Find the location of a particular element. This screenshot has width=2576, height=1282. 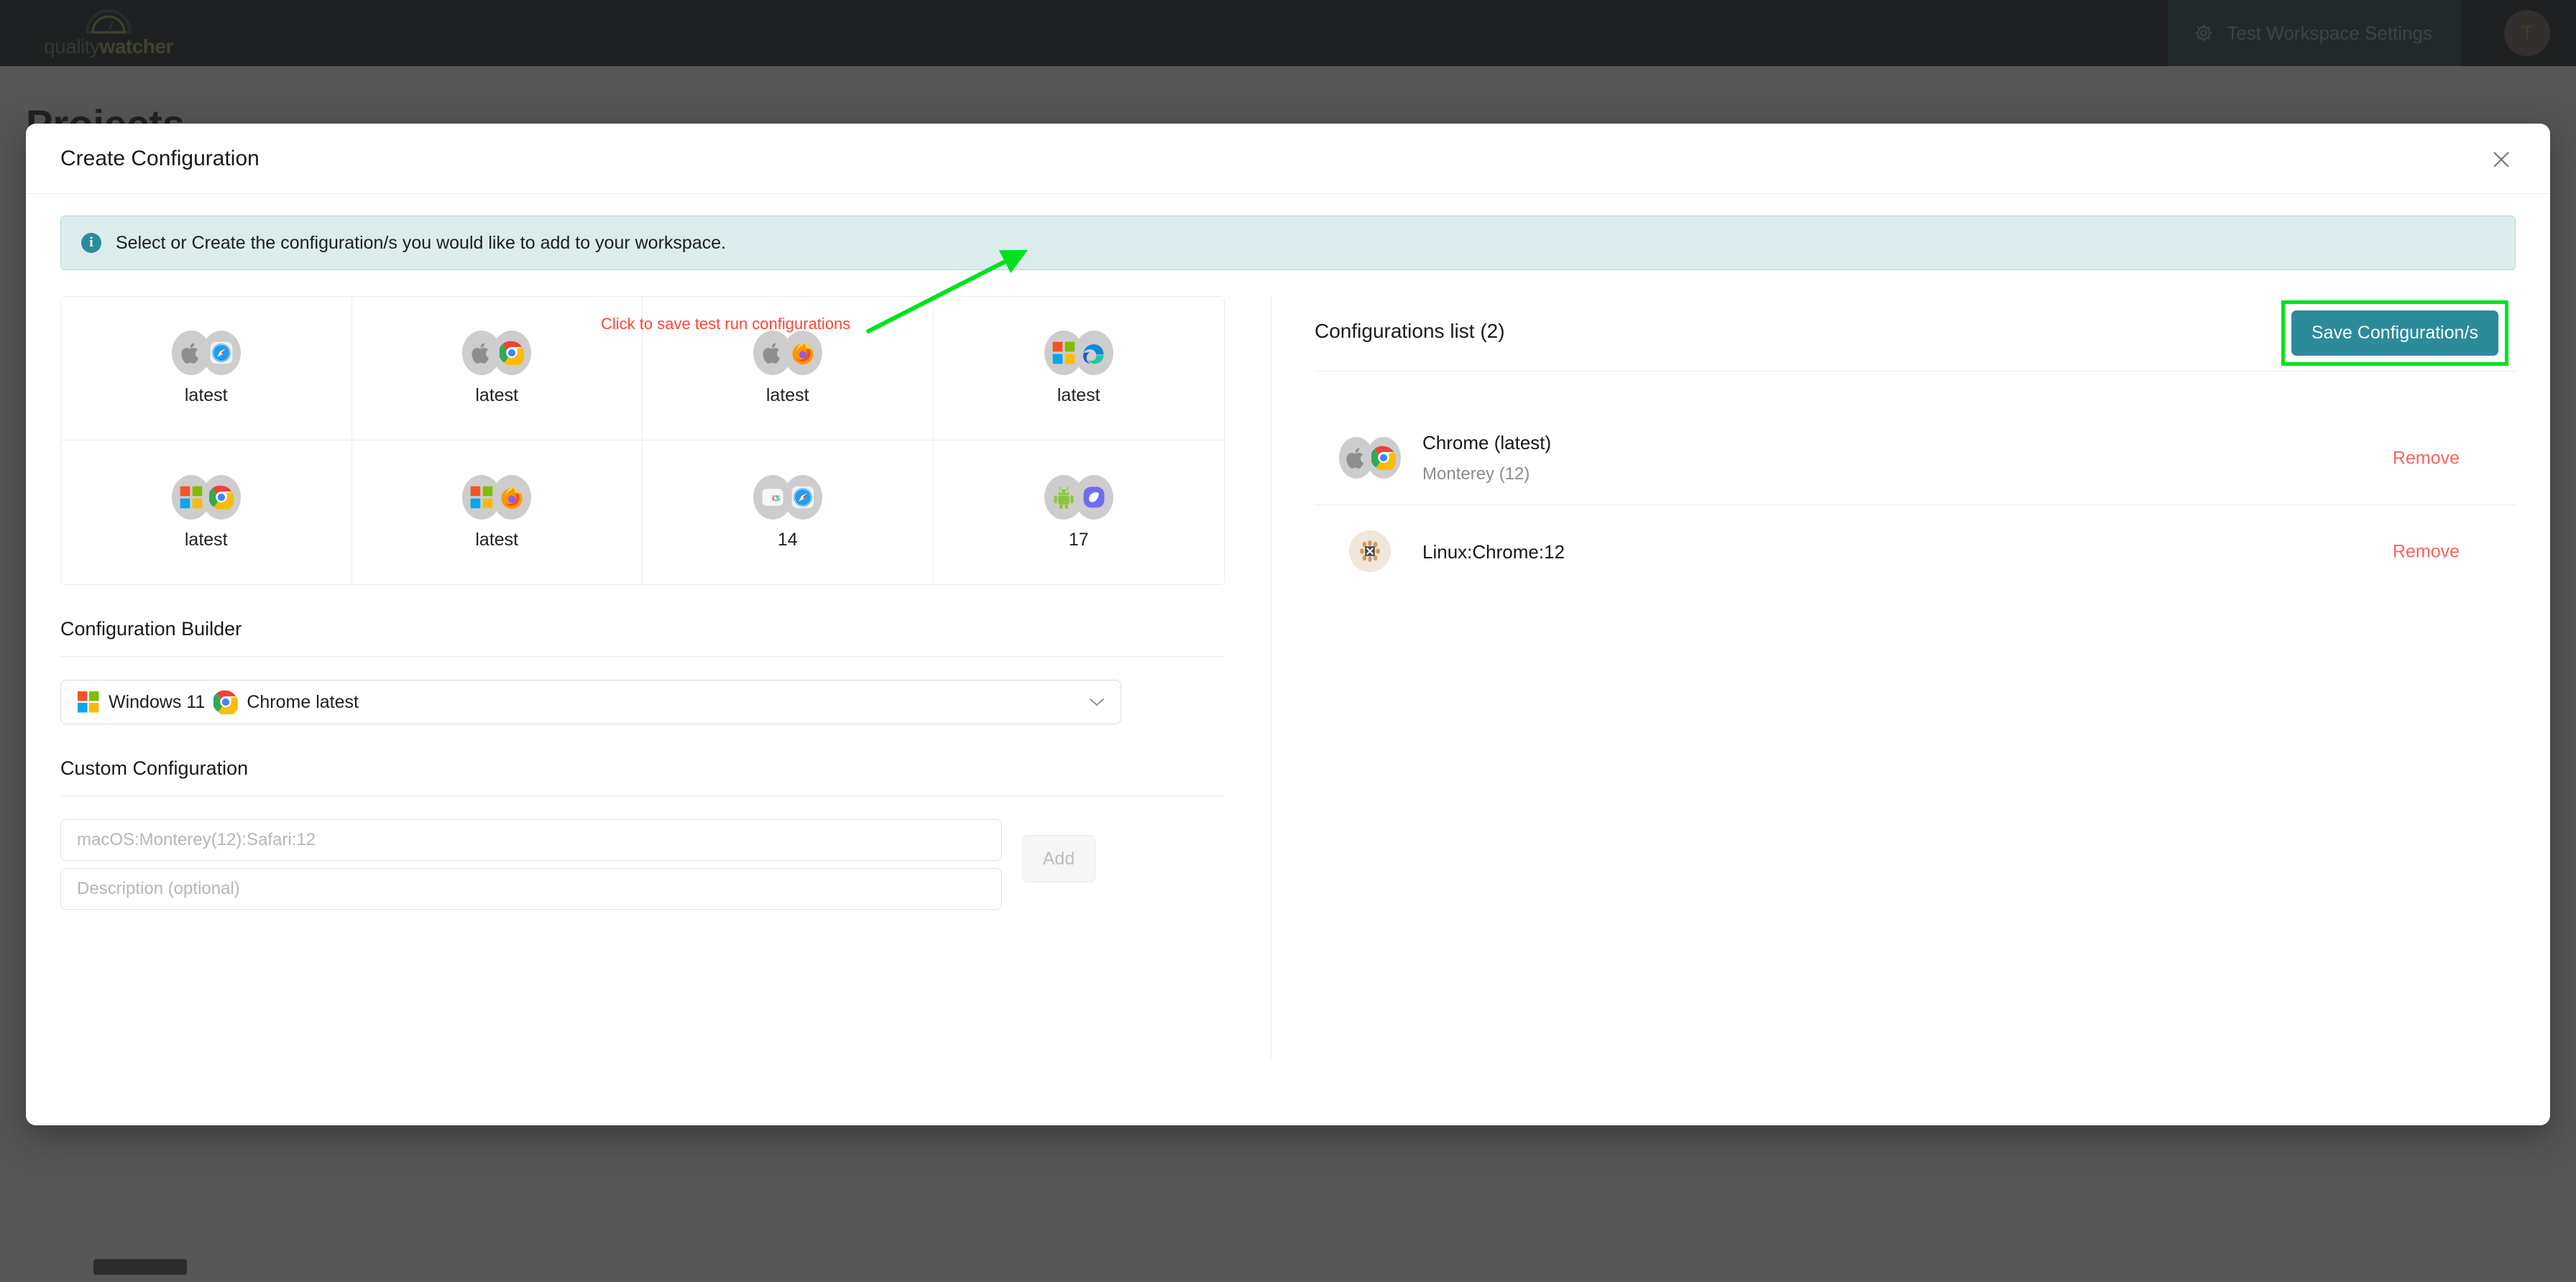

ios-icon: iOS is located at coordinates (772, 497).